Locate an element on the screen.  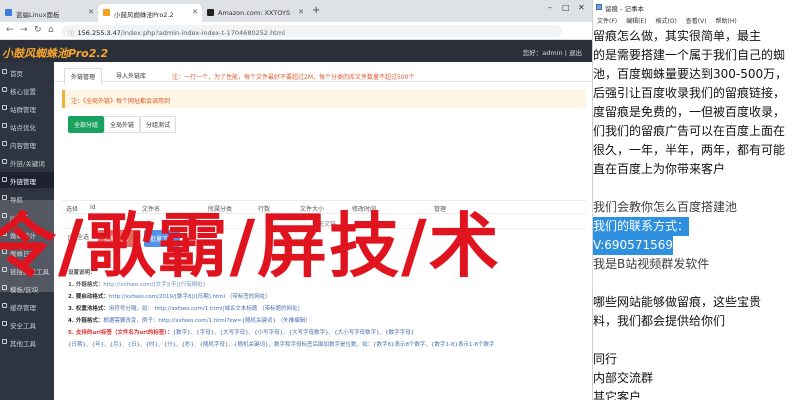
text-line: 们我们的留痕广告可以在百度上面在 is located at coordinates (689, 131).